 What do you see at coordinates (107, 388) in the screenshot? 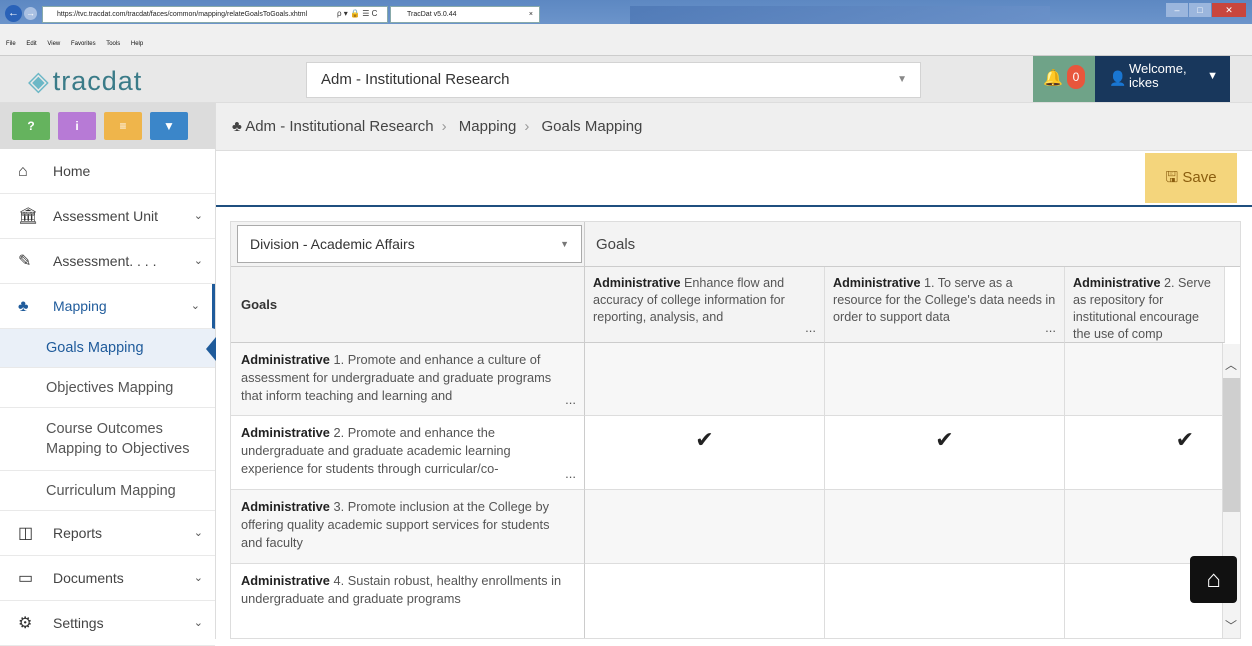
I see `sidebar-sub-objectives-mapping: Objectives Mapping` at bounding box center [107, 388].